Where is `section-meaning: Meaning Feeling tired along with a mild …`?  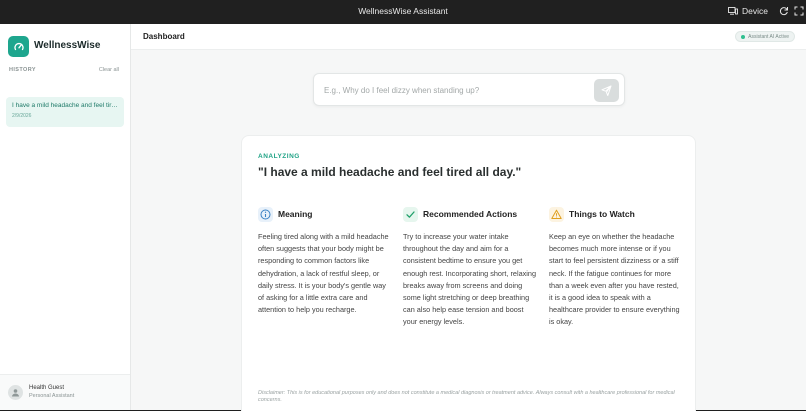
section-meaning: Meaning Feeling tired along with a mild … is located at coordinates (325, 261).